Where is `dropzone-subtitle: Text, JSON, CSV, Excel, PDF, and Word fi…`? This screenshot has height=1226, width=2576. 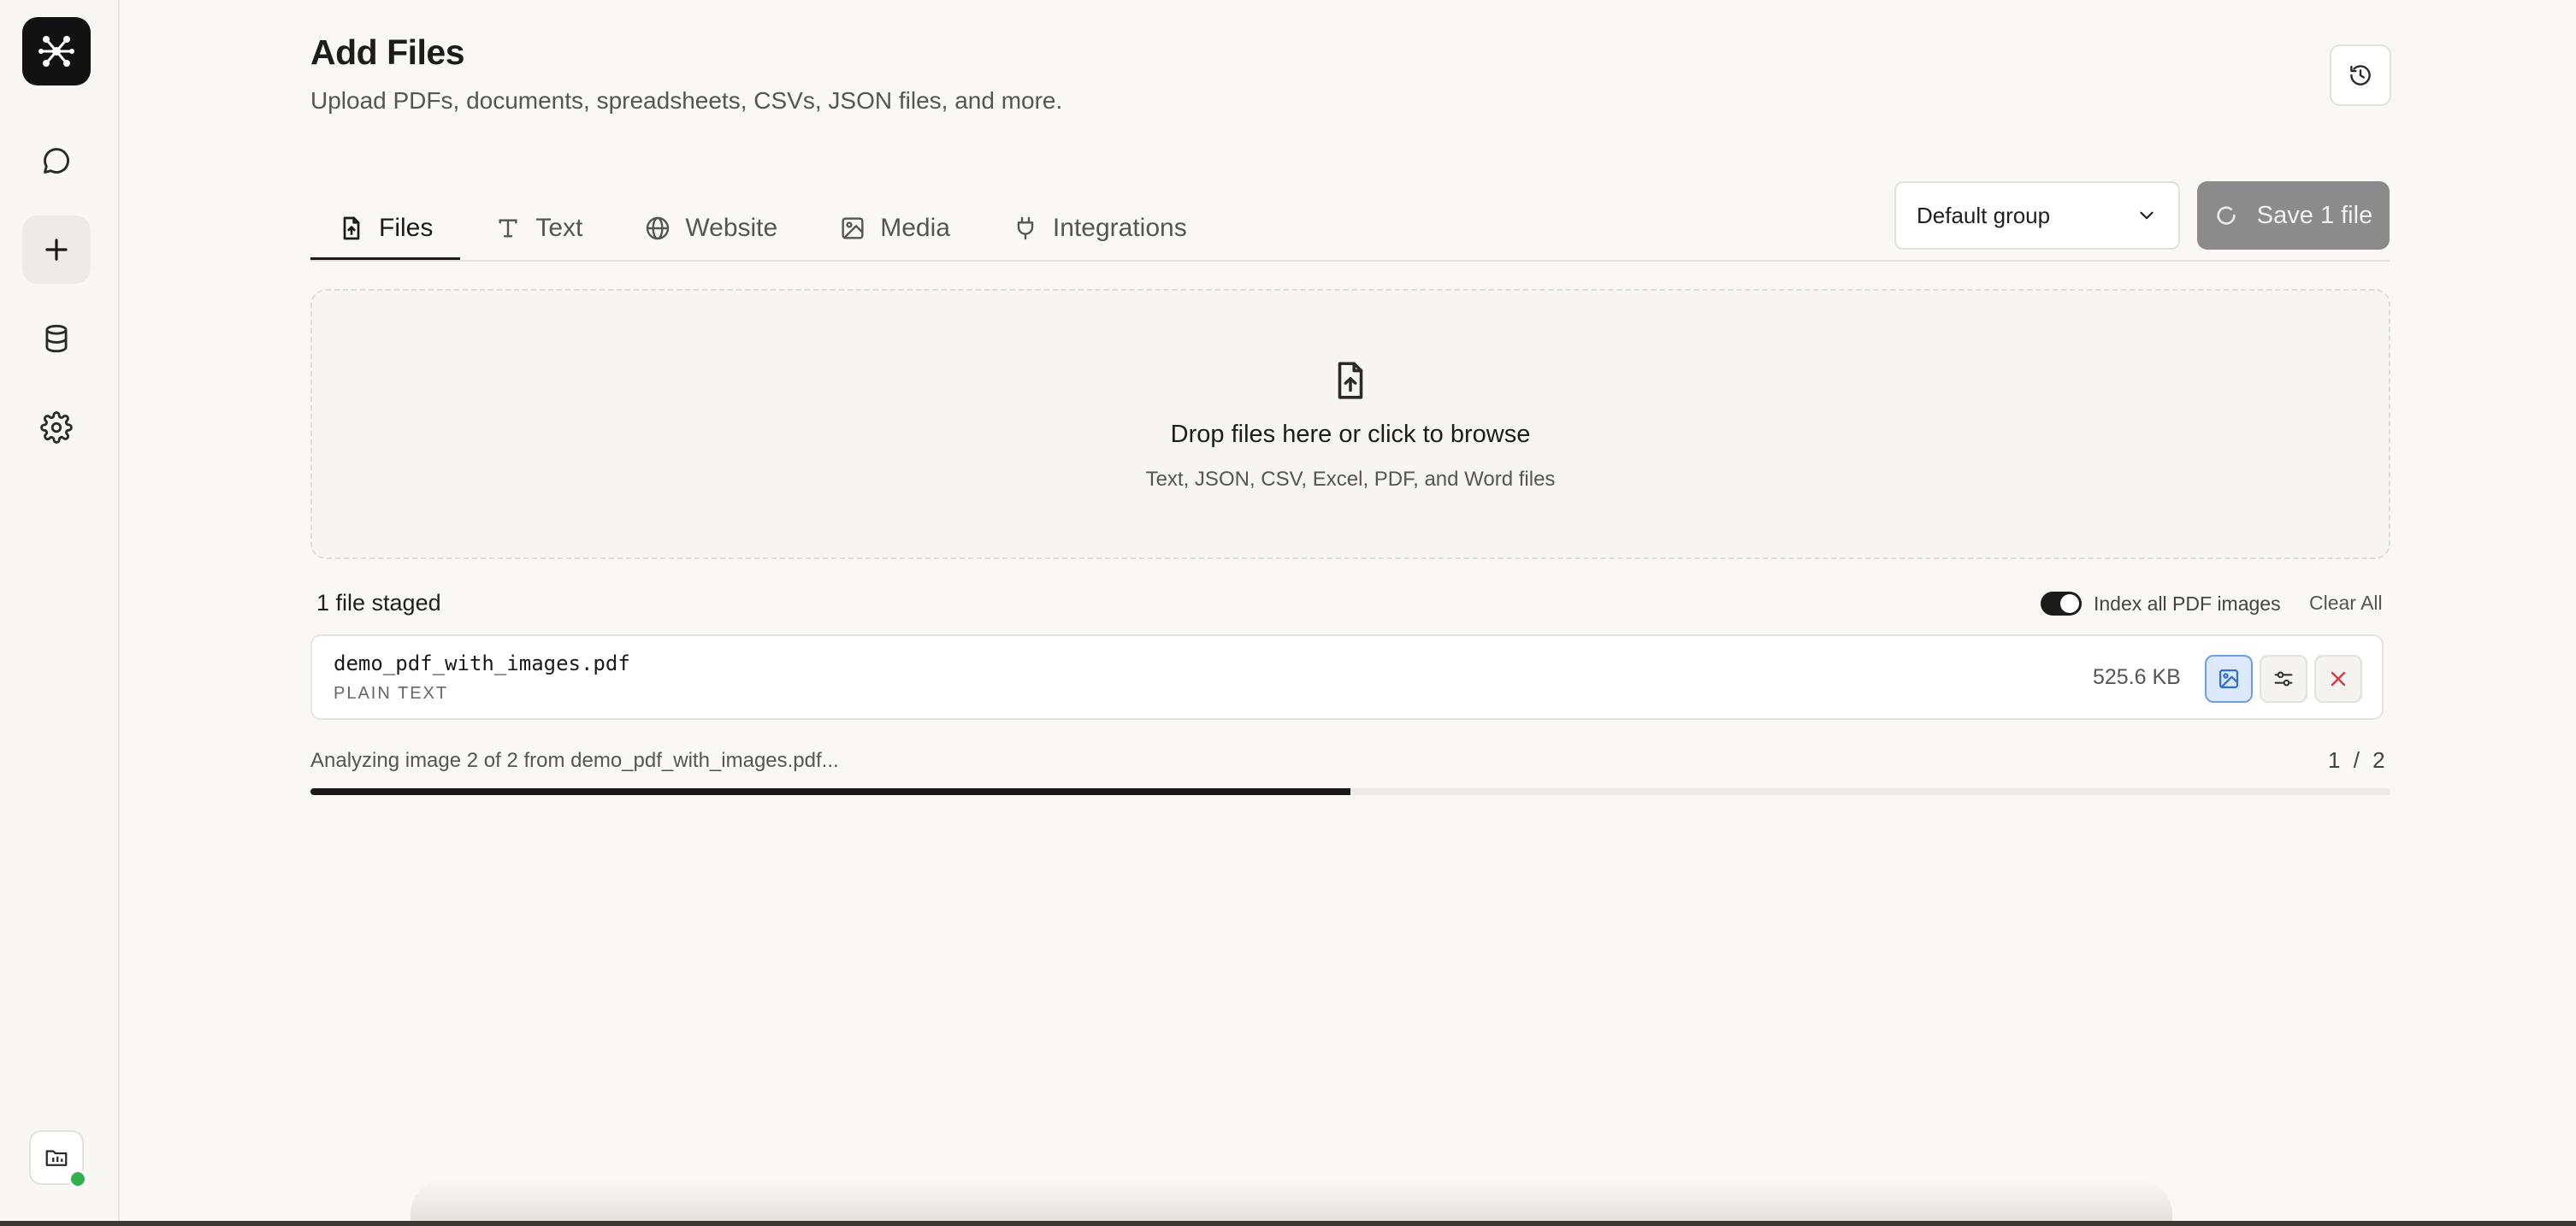
dropzone-subtitle: Text, JSON, CSV, Excel, PDF, and Word fi… is located at coordinates (1350, 479).